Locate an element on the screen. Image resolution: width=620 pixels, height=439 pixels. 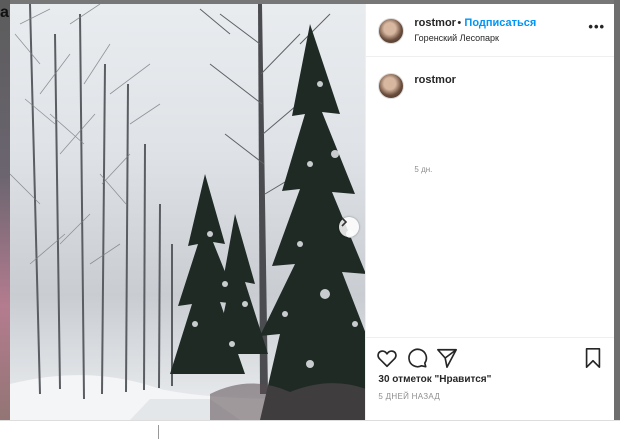
backdrop-bottom is located at coordinates (310, 429).